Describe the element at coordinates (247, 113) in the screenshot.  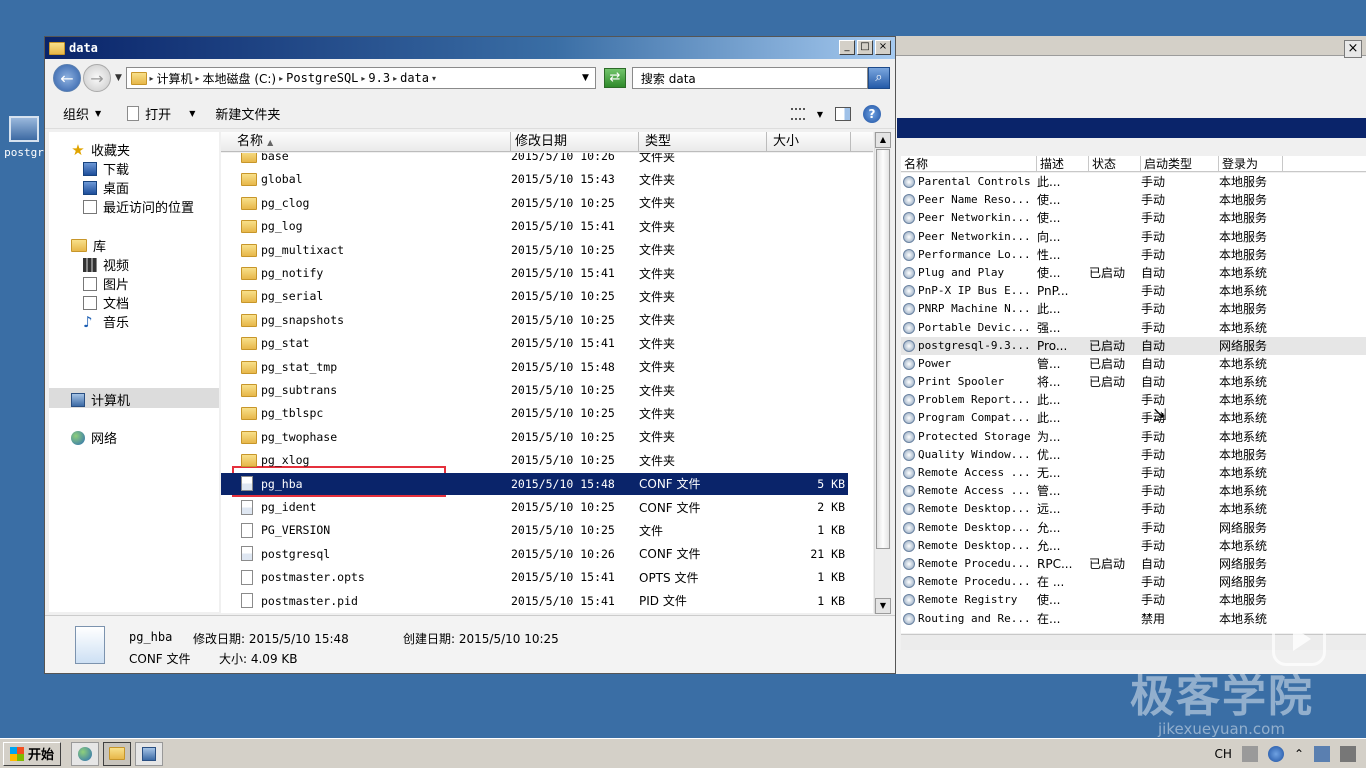
I see `new-folder-button: 新建文件夹` at that location.